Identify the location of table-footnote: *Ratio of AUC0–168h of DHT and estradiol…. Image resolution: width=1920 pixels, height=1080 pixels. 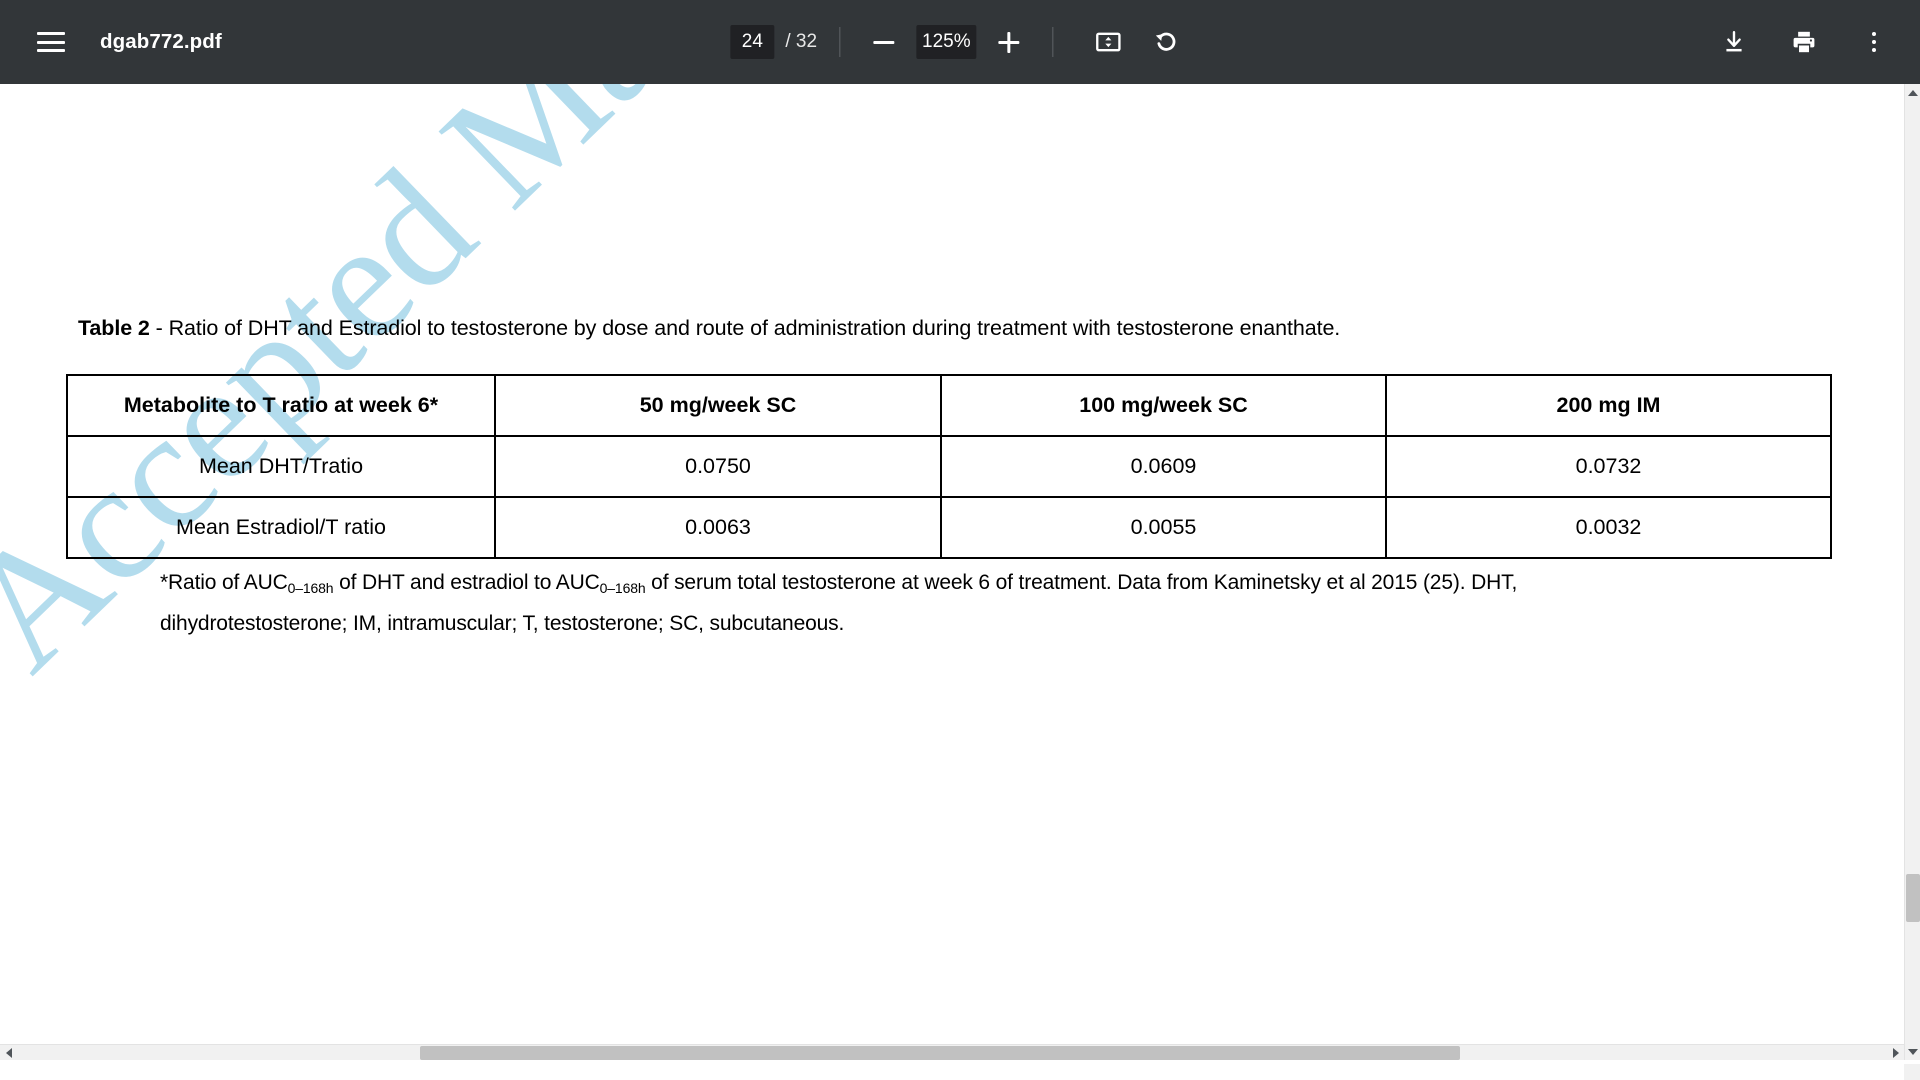
(1010, 603).